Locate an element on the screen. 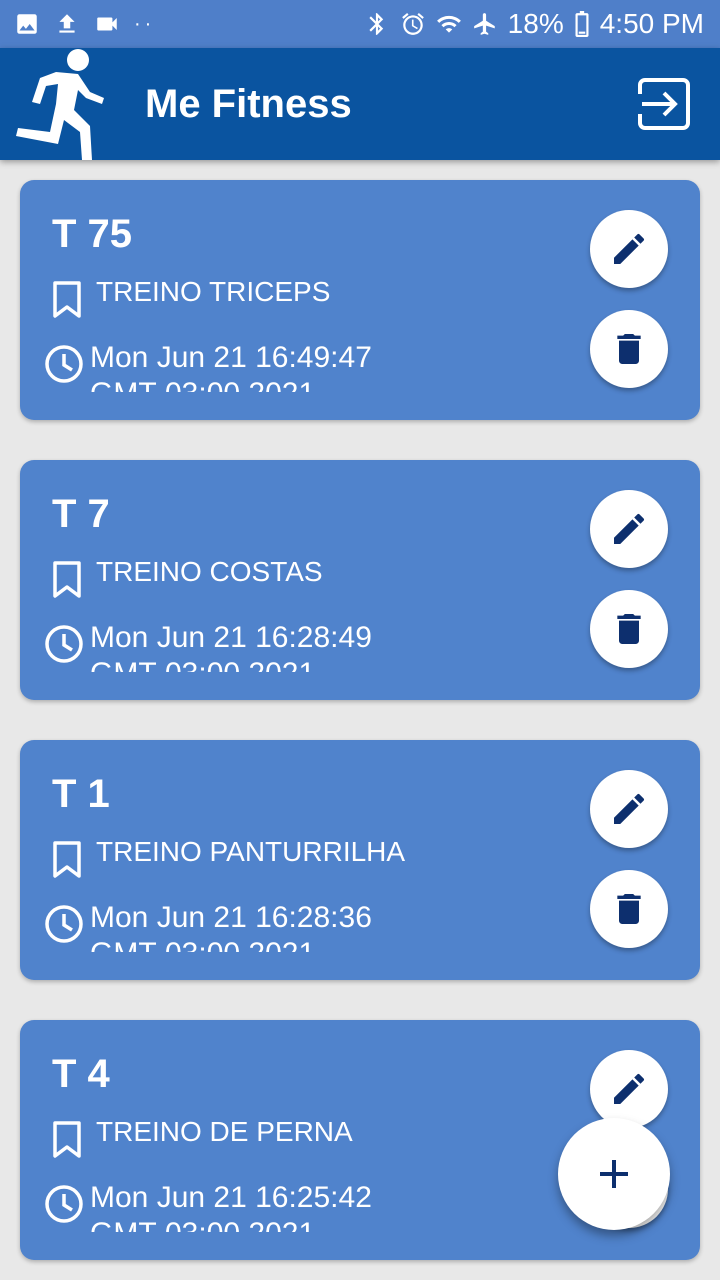 The height and width of the screenshot is (1280, 720). wifi-icon is located at coordinates (449, 24).